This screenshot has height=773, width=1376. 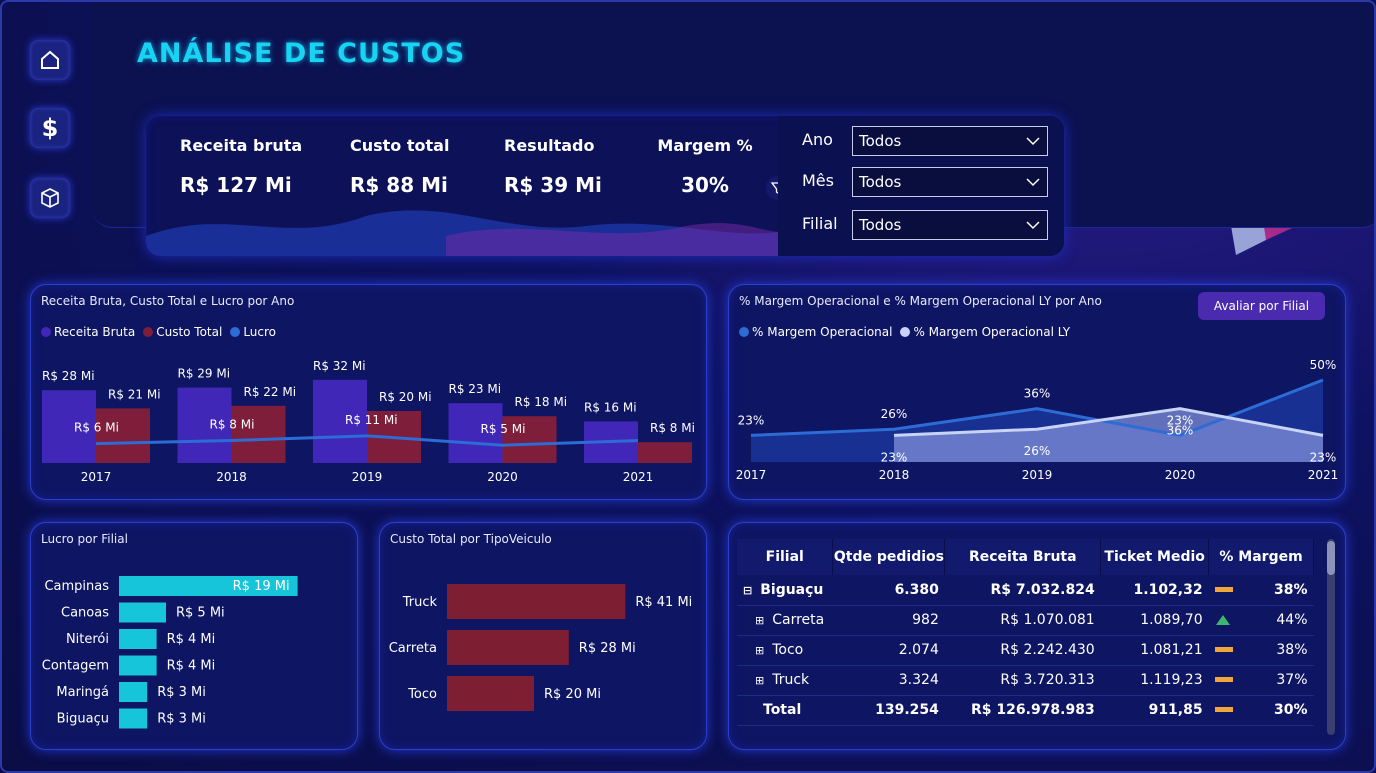 What do you see at coordinates (191, 666) in the screenshot?
I see `value-label: R$ 4 Mi` at bounding box center [191, 666].